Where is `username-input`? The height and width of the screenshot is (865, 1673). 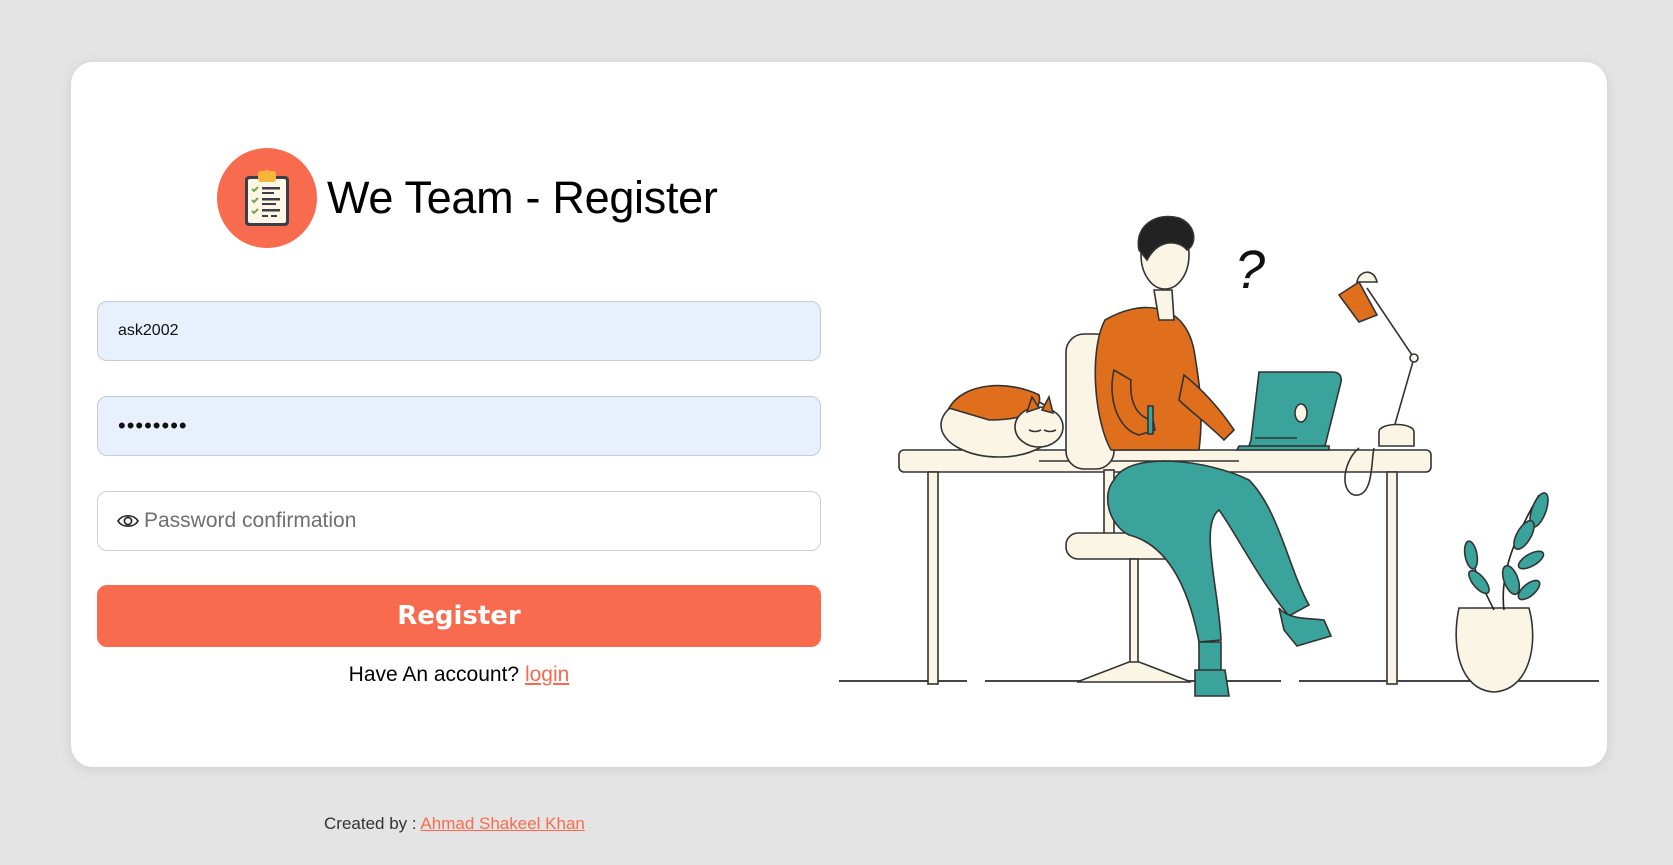
username-input is located at coordinates (458, 331).